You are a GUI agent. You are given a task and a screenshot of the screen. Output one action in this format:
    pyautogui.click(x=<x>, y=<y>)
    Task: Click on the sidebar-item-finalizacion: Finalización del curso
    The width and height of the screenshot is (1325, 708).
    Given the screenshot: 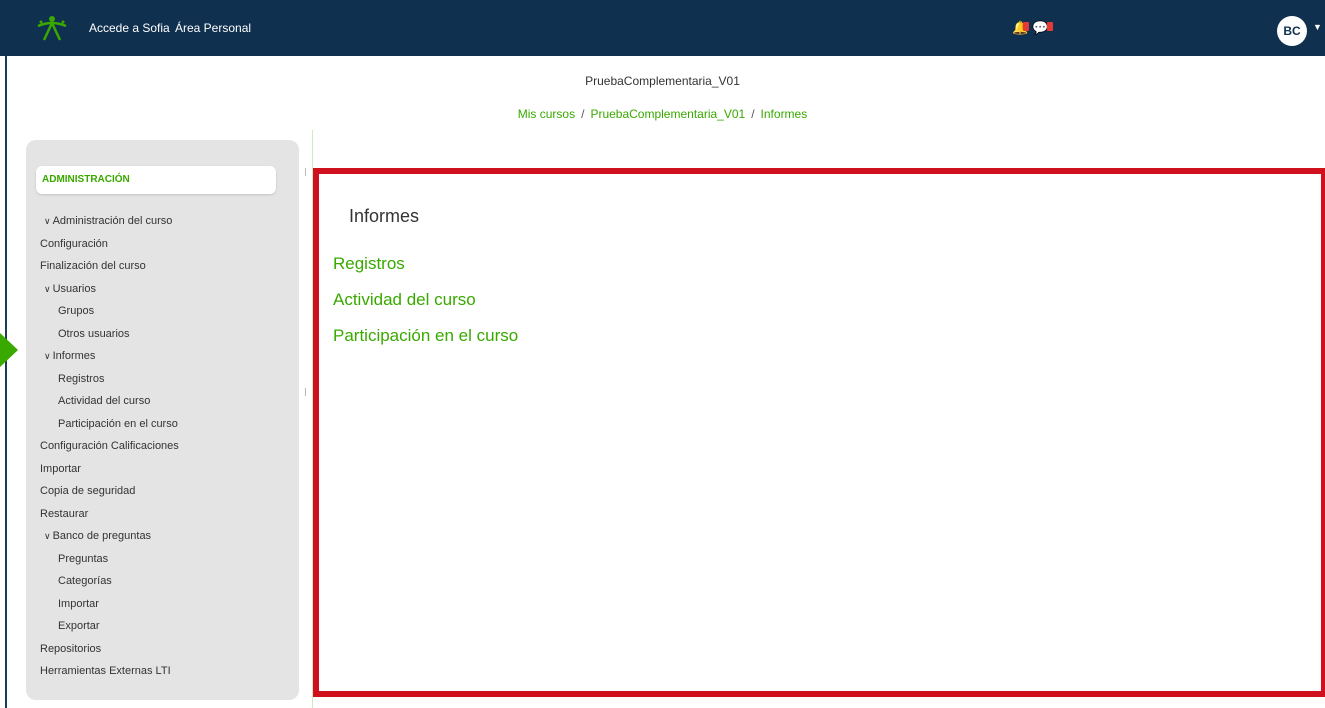 What is the action you would take?
    pyautogui.click(x=109, y=266)
    